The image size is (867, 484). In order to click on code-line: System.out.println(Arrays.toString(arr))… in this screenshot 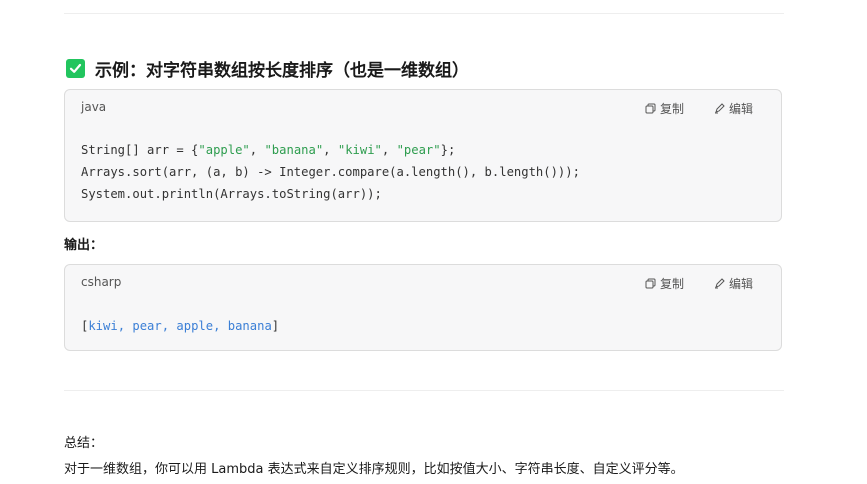, I will do `click(330, 194)`.